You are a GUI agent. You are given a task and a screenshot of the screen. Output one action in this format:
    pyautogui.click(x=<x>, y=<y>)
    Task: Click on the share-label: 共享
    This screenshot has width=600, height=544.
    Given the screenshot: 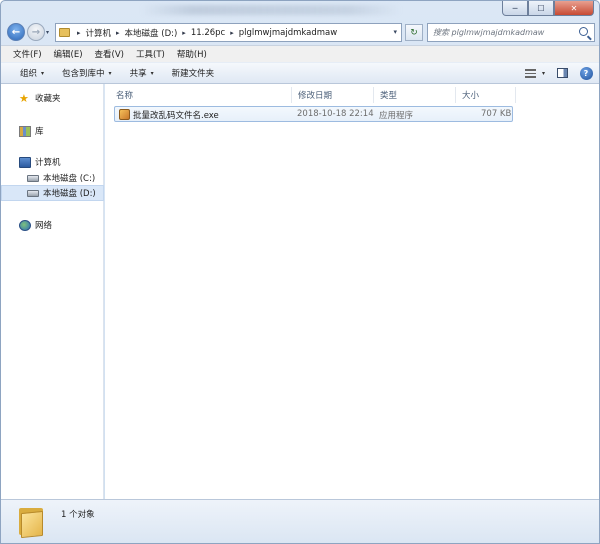 What is the action you would take?
    pyautogui.click(x=138, y=74)
    